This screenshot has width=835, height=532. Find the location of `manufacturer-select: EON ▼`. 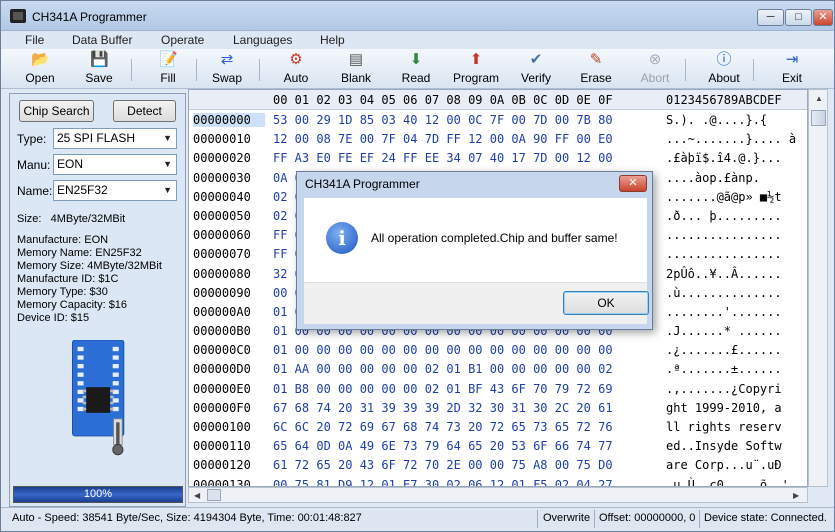

manufacturer-select: EON ▼ is located at coordinates (115, 164).